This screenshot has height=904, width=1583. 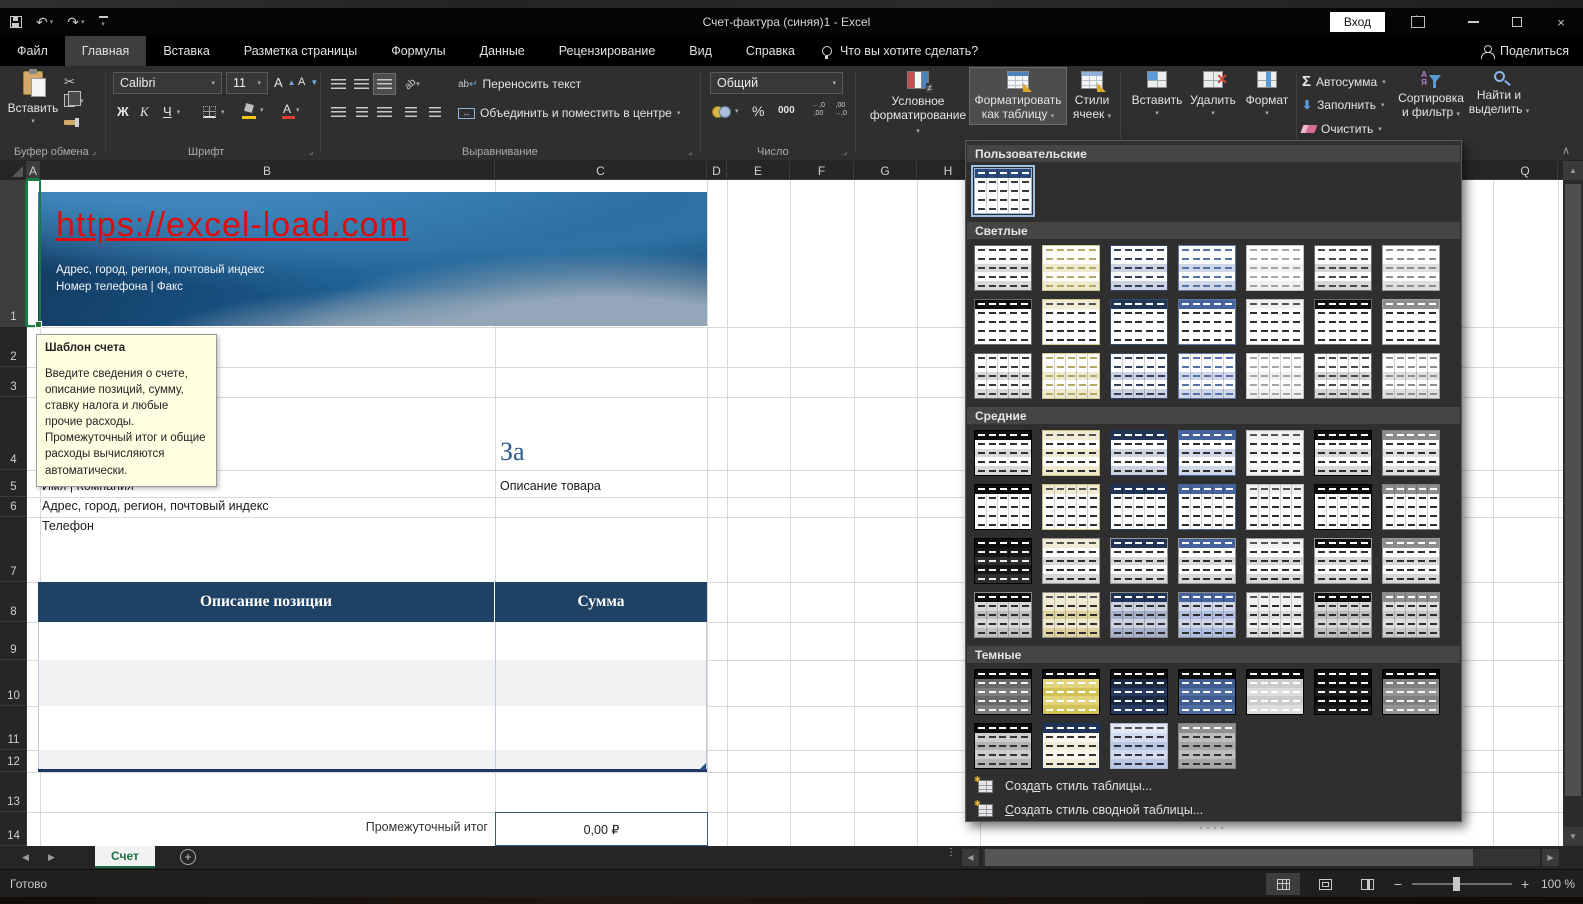 I want to click on bold-button: Ж, so click(x=123, y=111).